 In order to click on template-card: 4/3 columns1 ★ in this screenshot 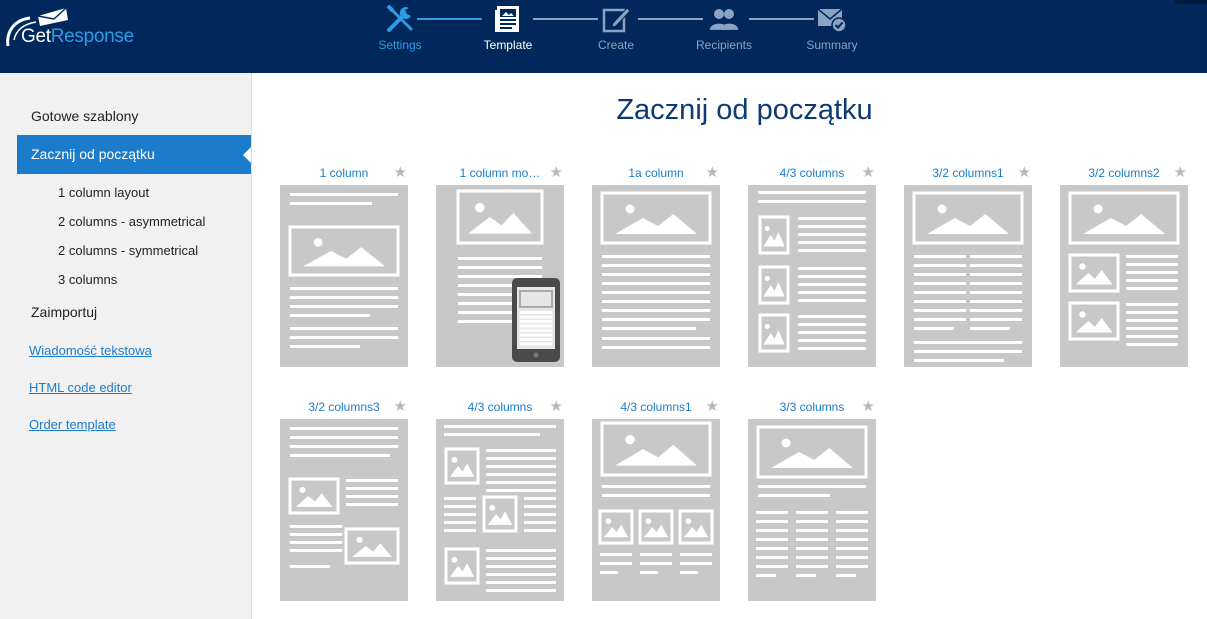, I will do `click(656, 497)`.